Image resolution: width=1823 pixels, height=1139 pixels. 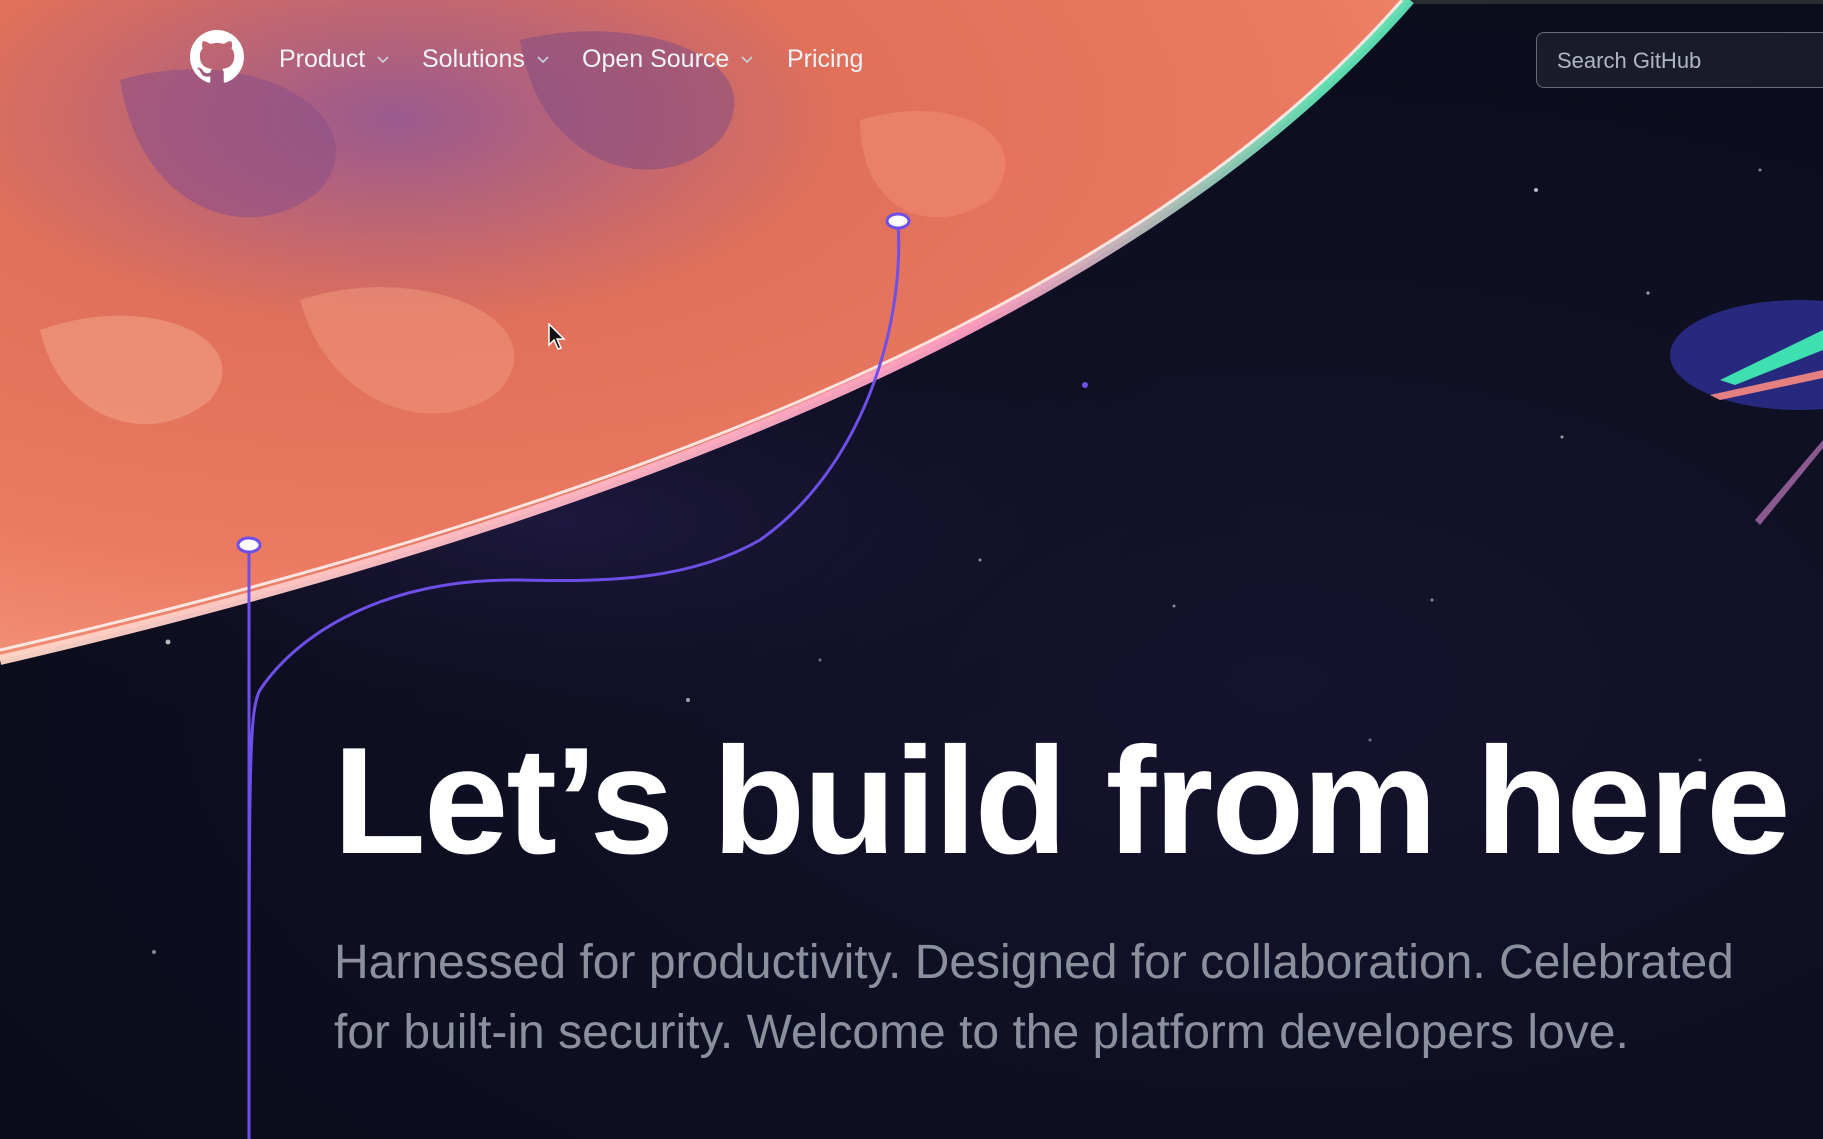 What do you see at coordinates (322, 58) in the screenshot?
I see `nav-product-label: Product` at bounding box center [322, 58].